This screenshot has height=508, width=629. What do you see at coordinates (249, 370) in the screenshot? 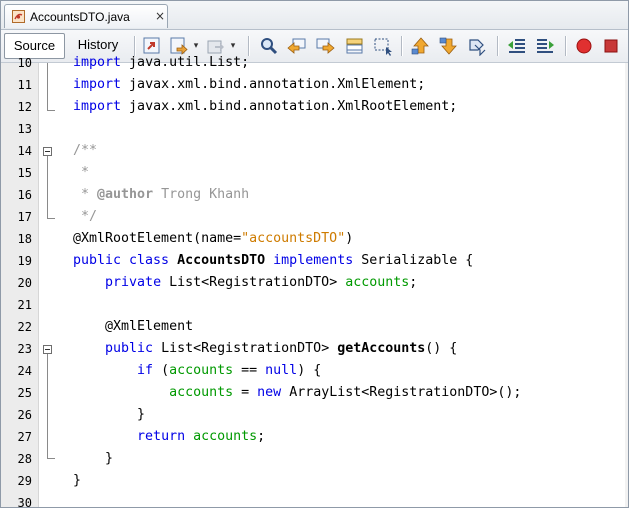
I see `code-token: ==` at bounding box center [249, 370].